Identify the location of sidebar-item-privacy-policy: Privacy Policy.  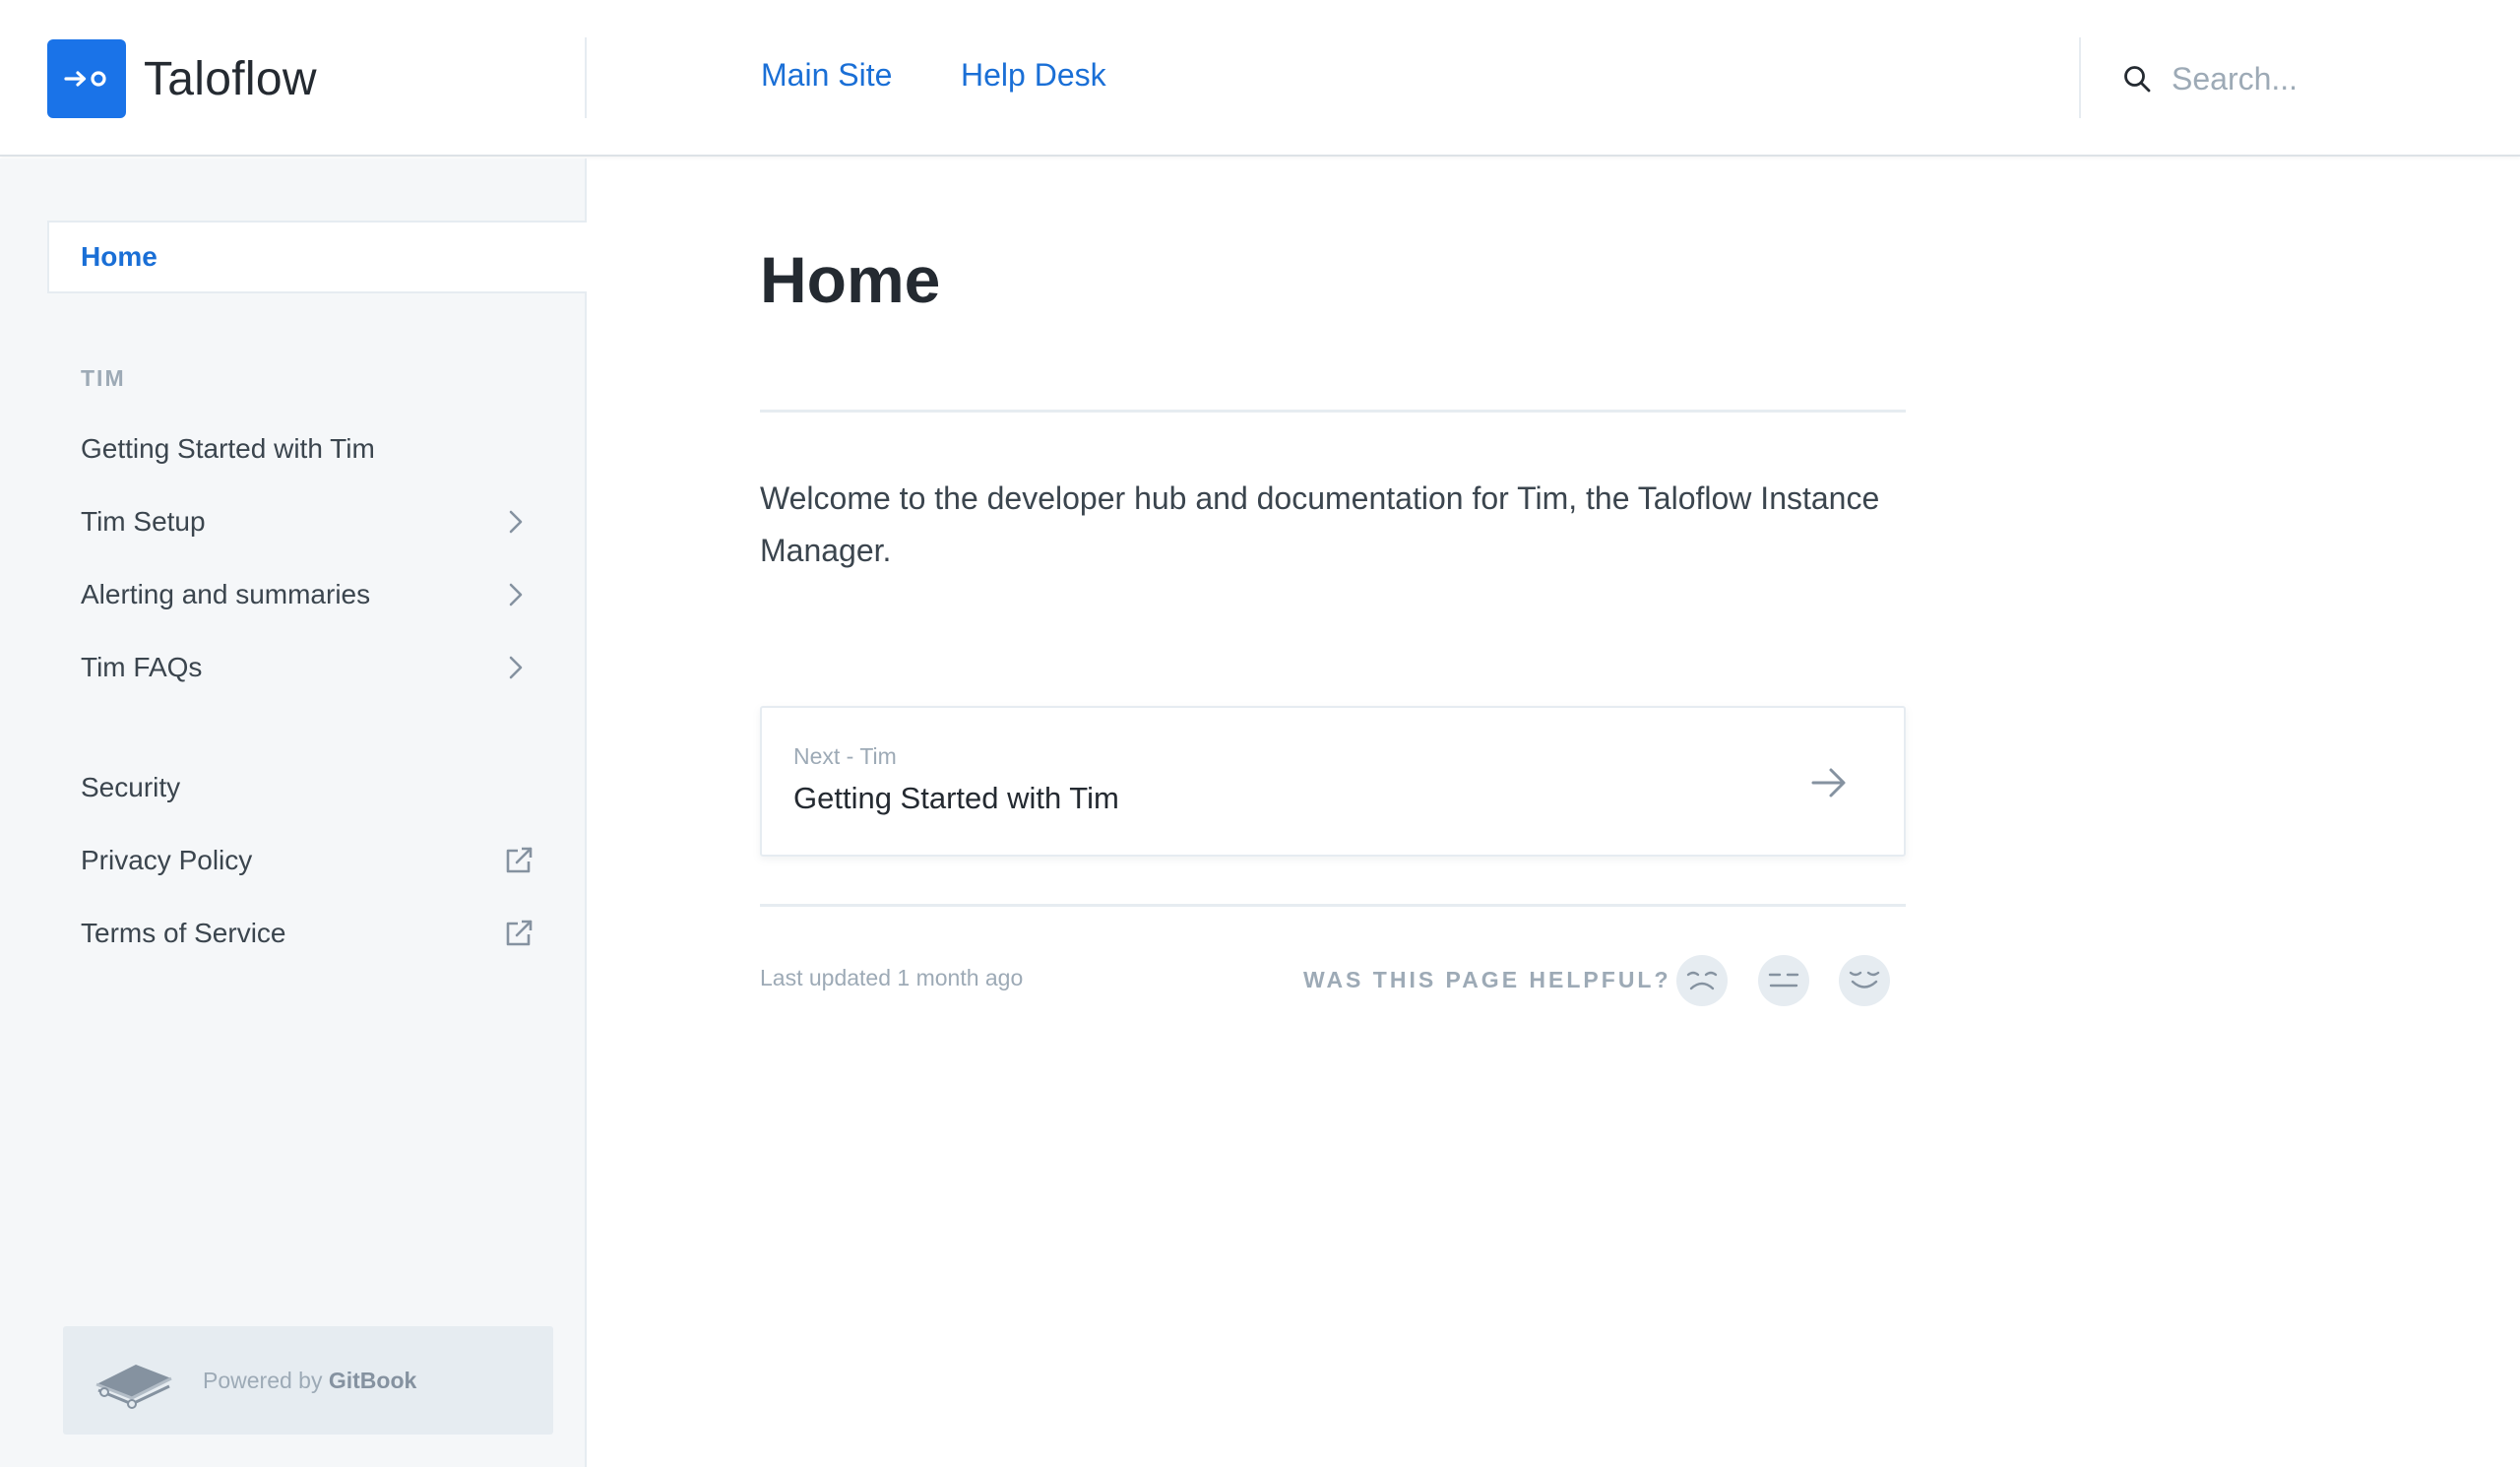
(312, 860).